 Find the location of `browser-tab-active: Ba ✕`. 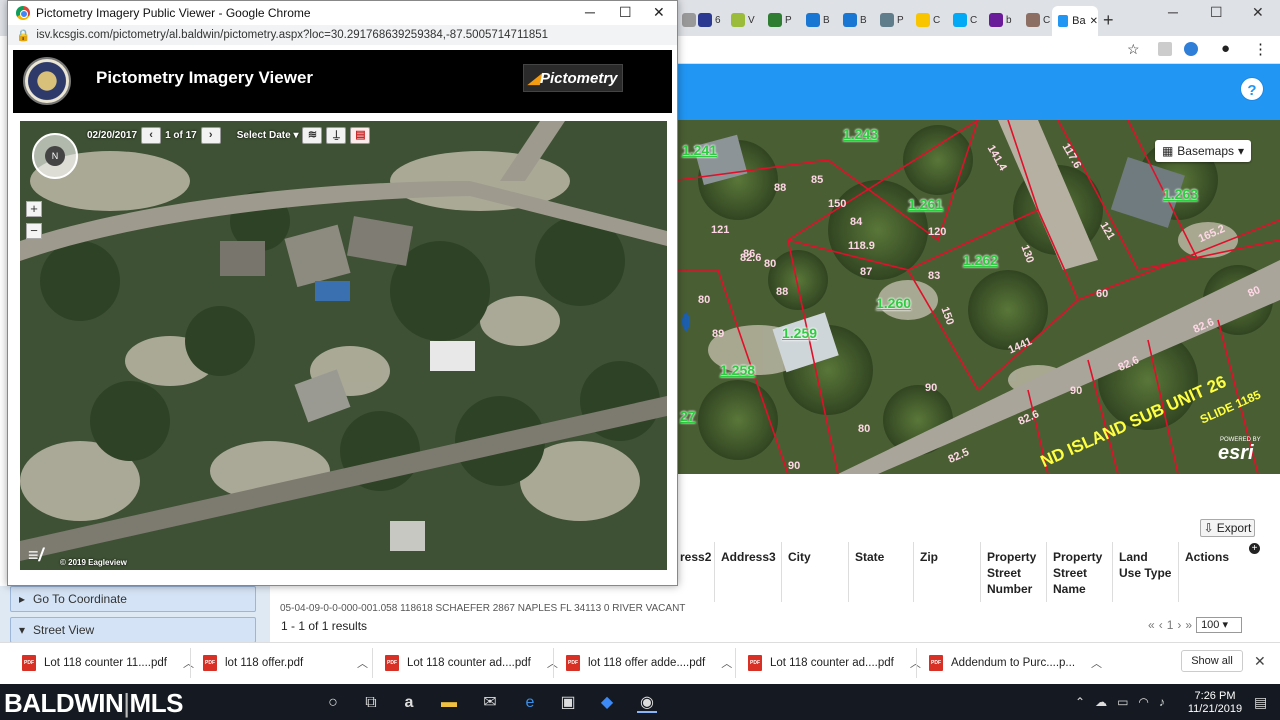

browser-tab-active: Ba ✕ is located at coordinates (1075, 21).